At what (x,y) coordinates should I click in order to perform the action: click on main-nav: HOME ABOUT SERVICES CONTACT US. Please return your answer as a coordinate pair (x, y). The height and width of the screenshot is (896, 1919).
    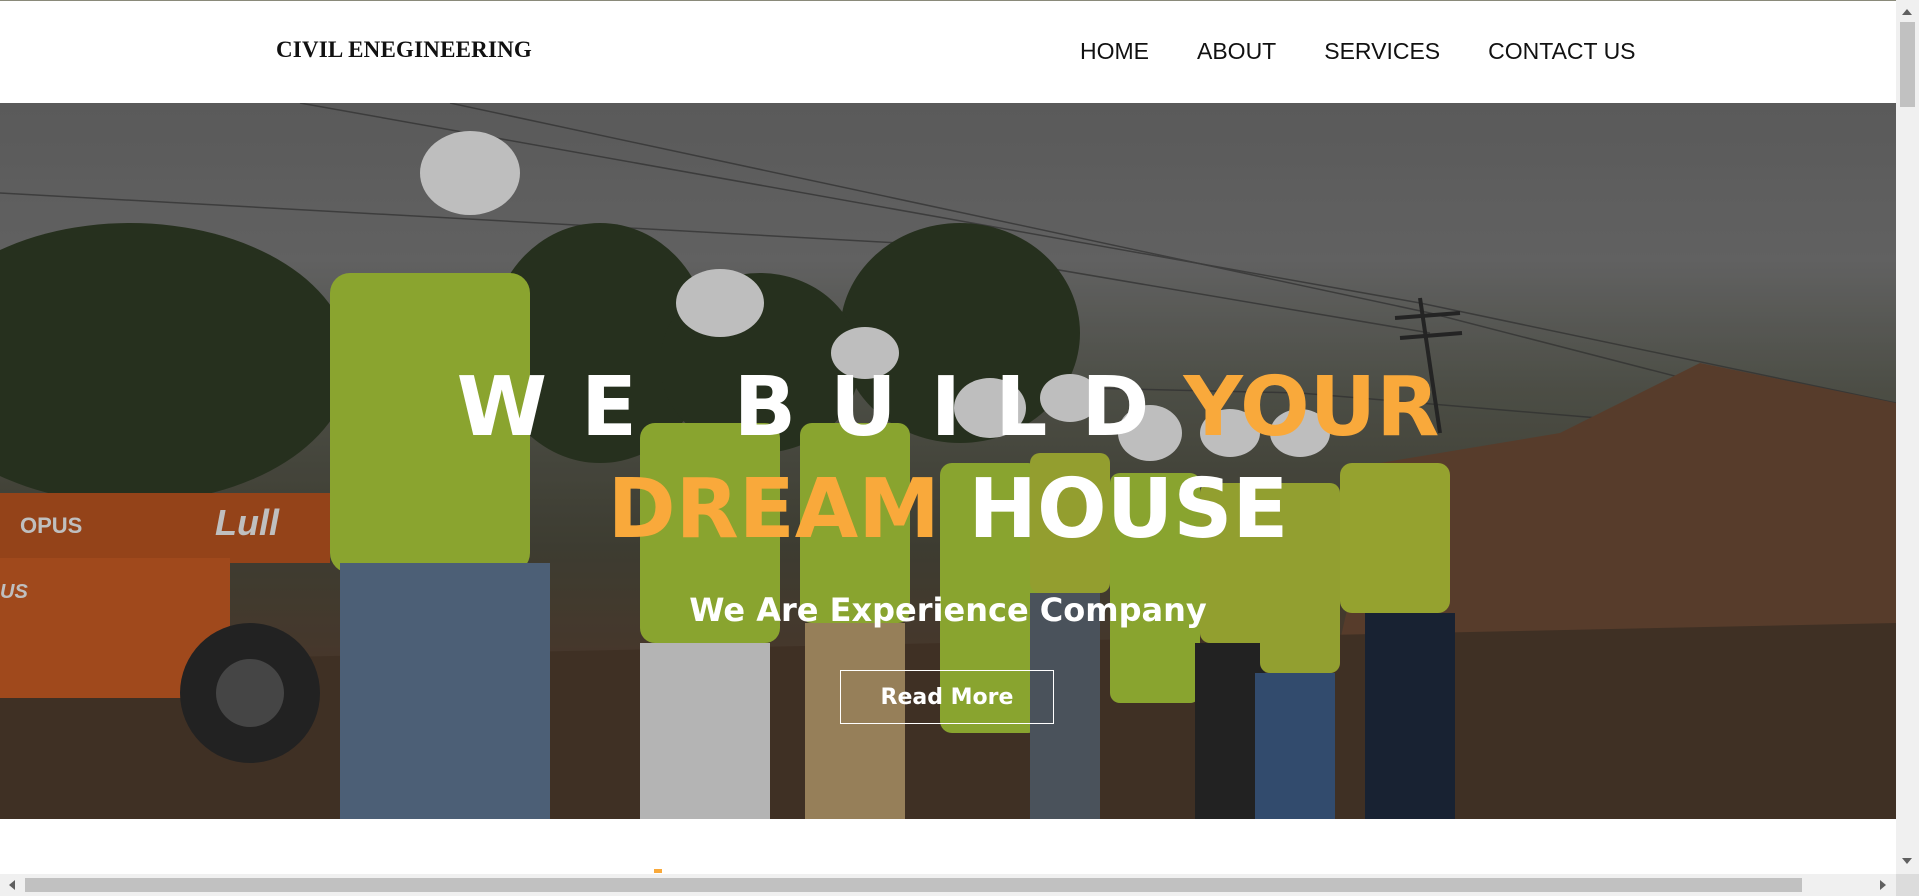
    Looking at the image, I should click on (1358, 51).